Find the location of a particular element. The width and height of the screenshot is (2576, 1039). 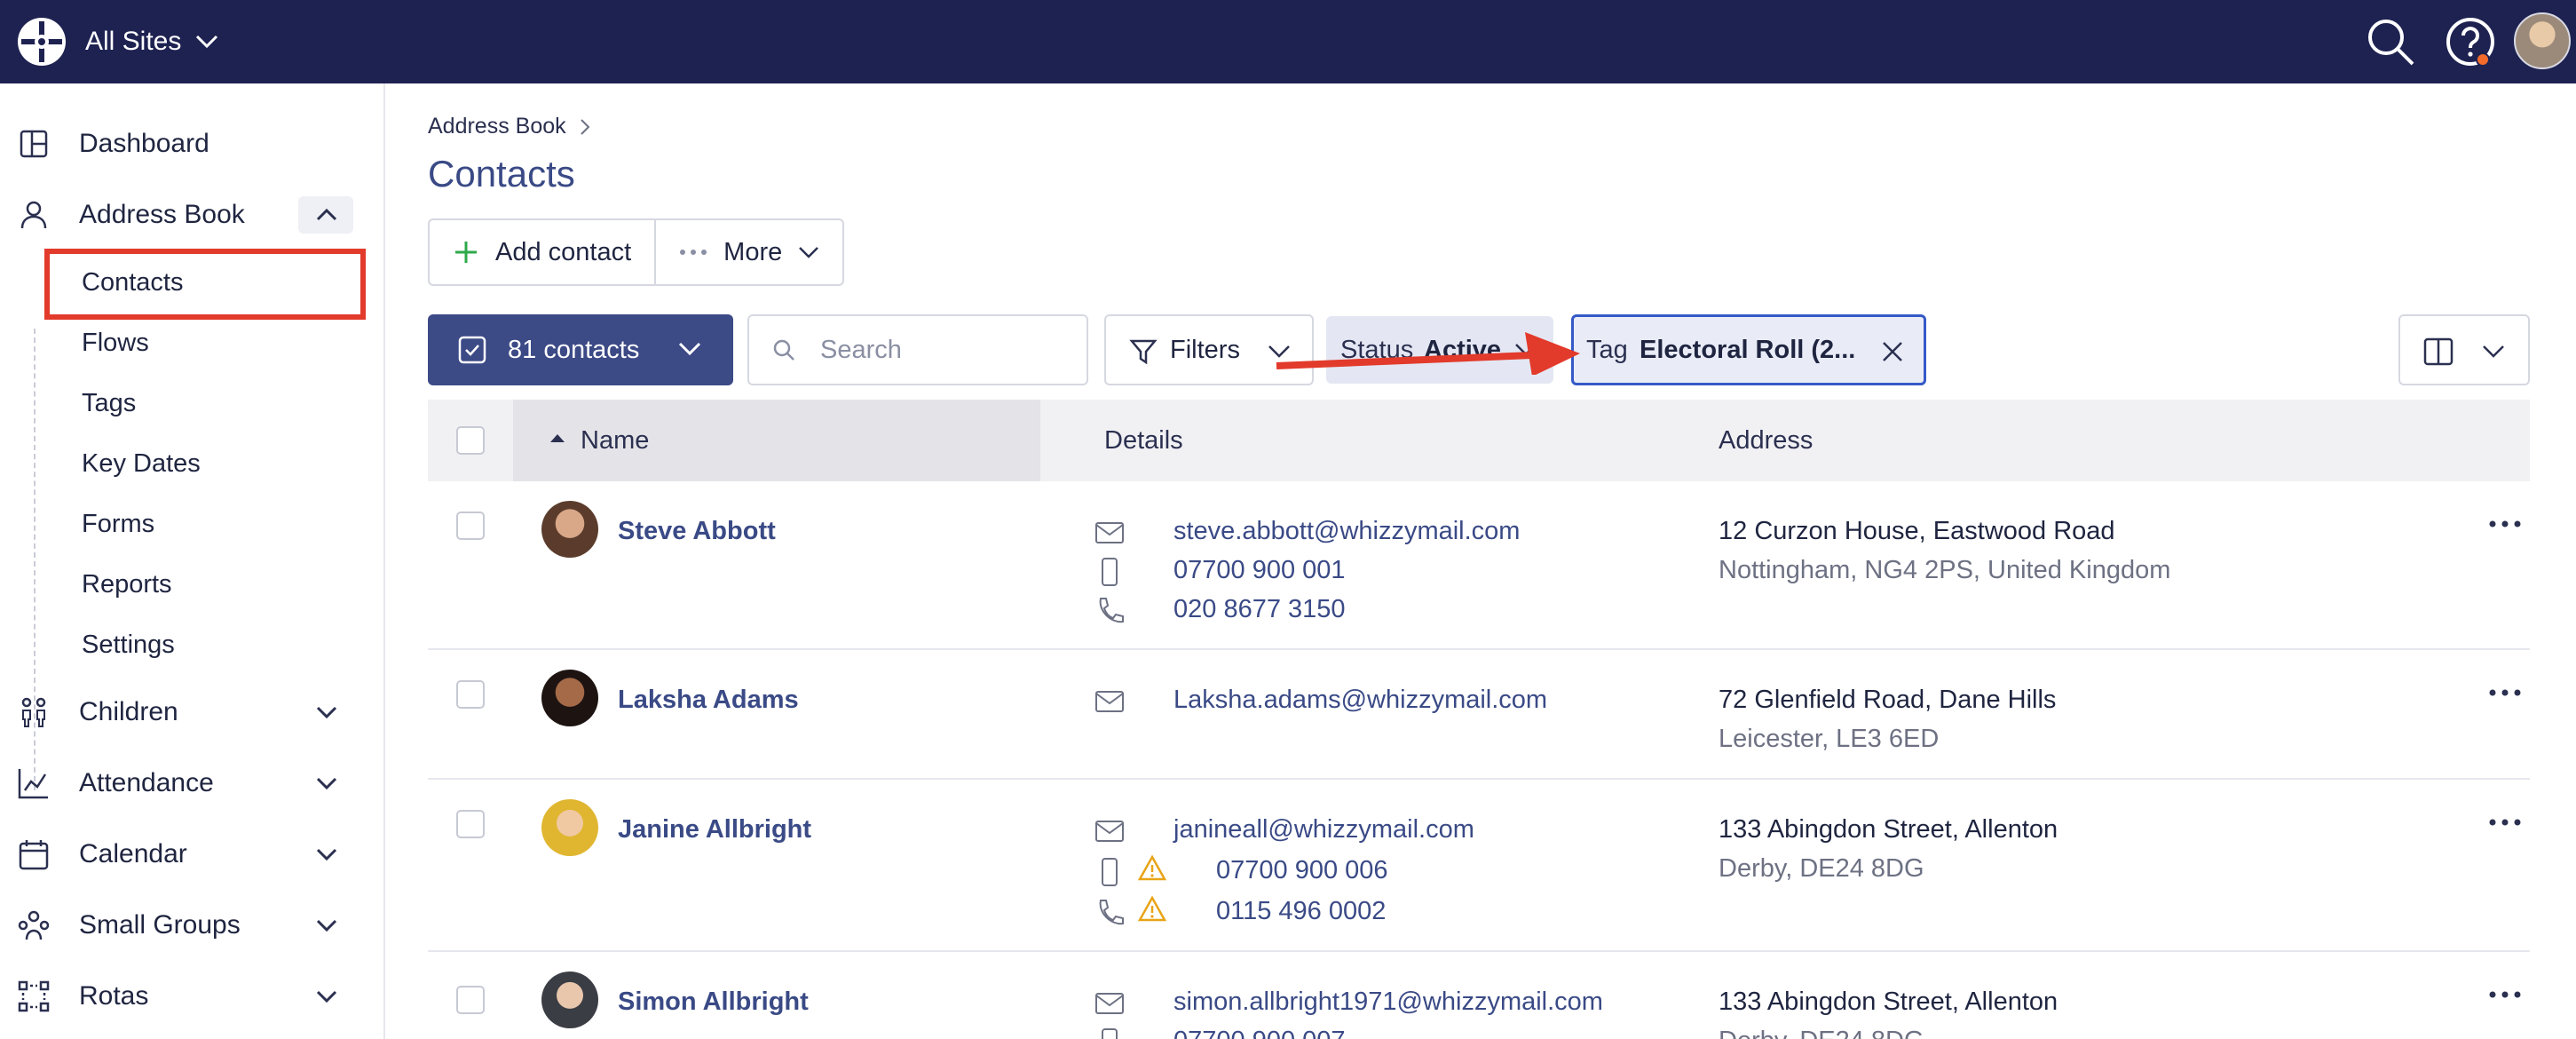

dashboard-icon is located at coordinates (34, 144).